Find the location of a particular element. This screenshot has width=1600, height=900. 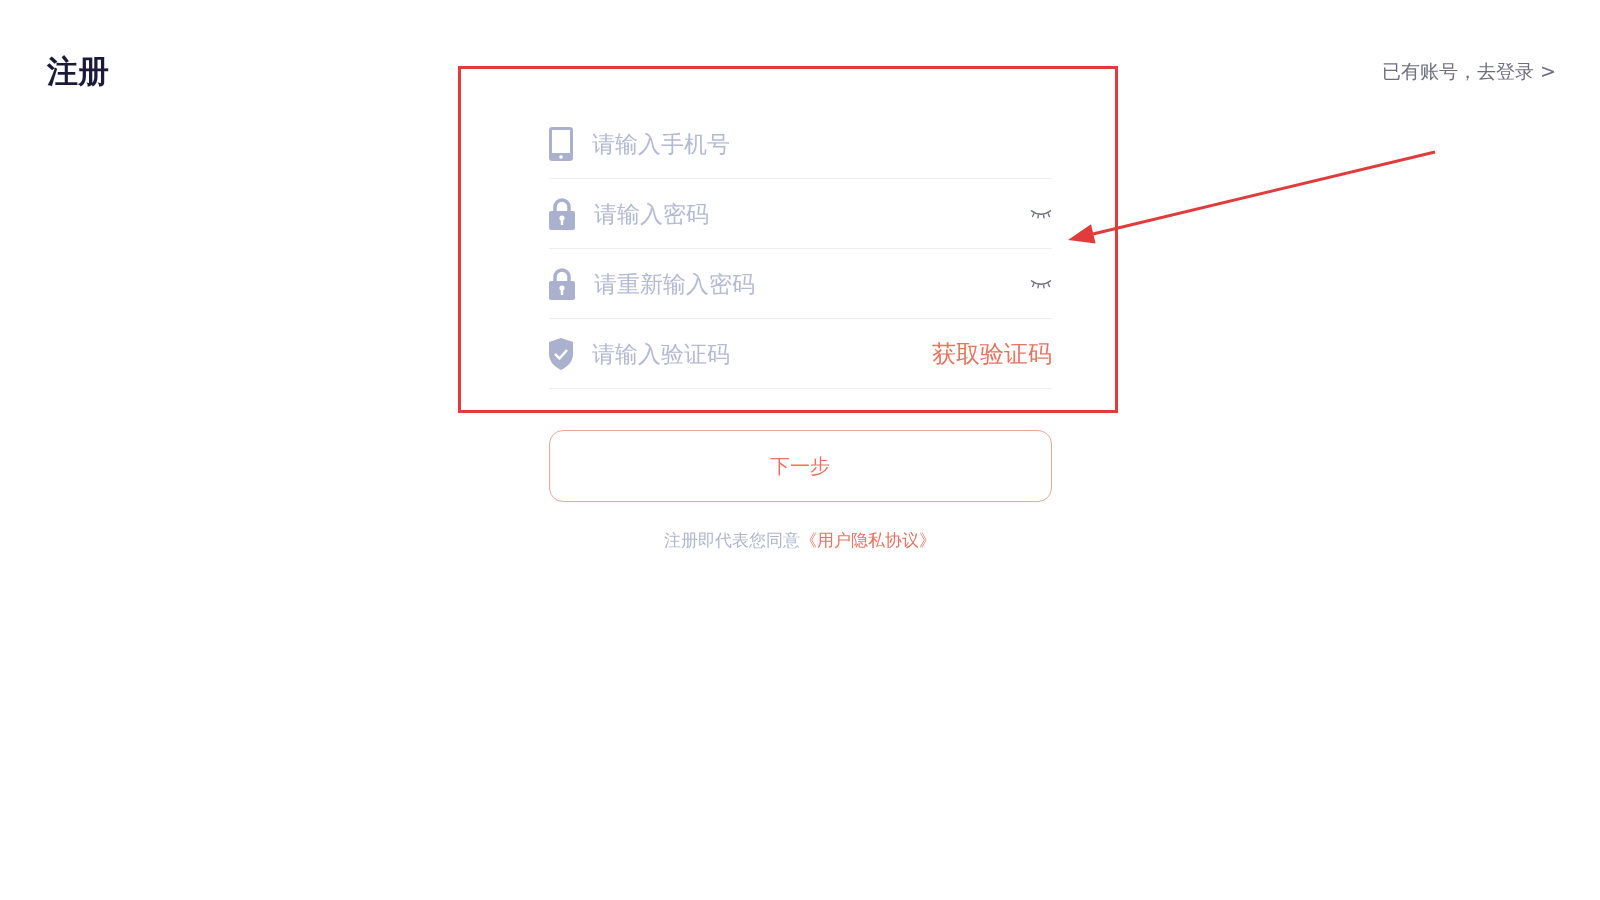

login-link: 已有账号，去登录 > is located at coordinates (1469, 71).